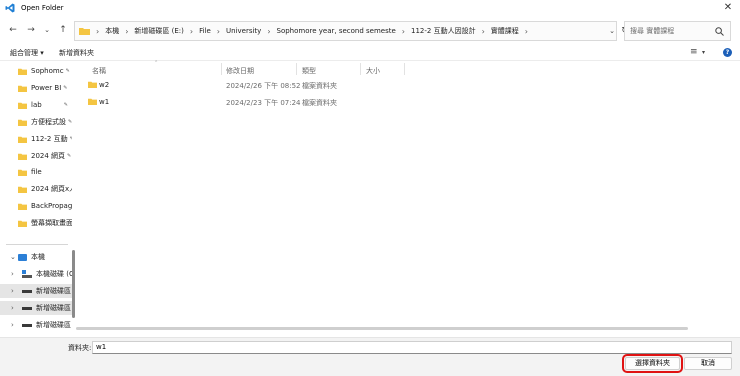  What do you see at coordinates (99, 71) in the screenshot?
I see `column-header-name: 名稱` at bounding box center [99, 71].